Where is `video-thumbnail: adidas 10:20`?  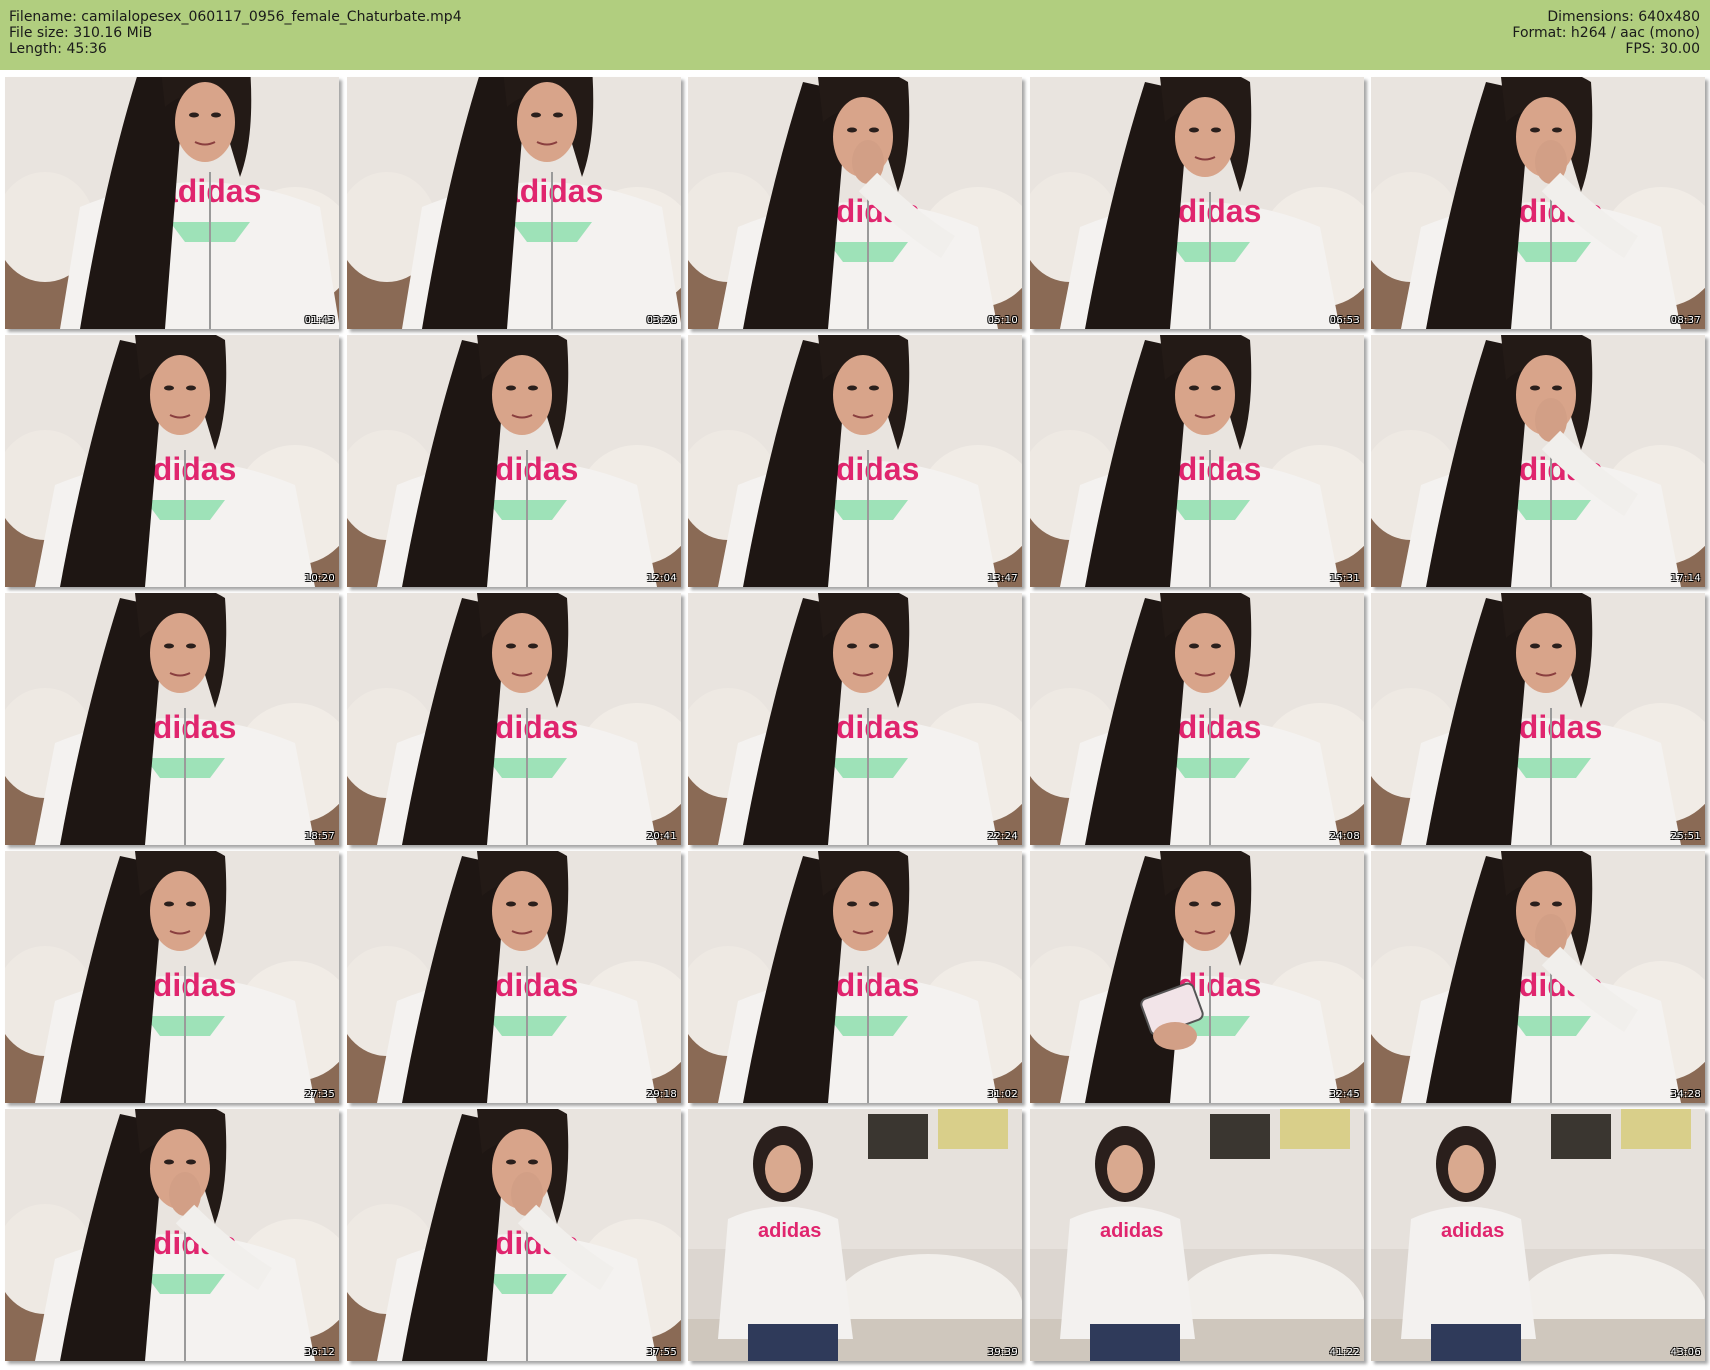 video-thumbnail: adidas 10:20 is located at coordinates (172, 461).